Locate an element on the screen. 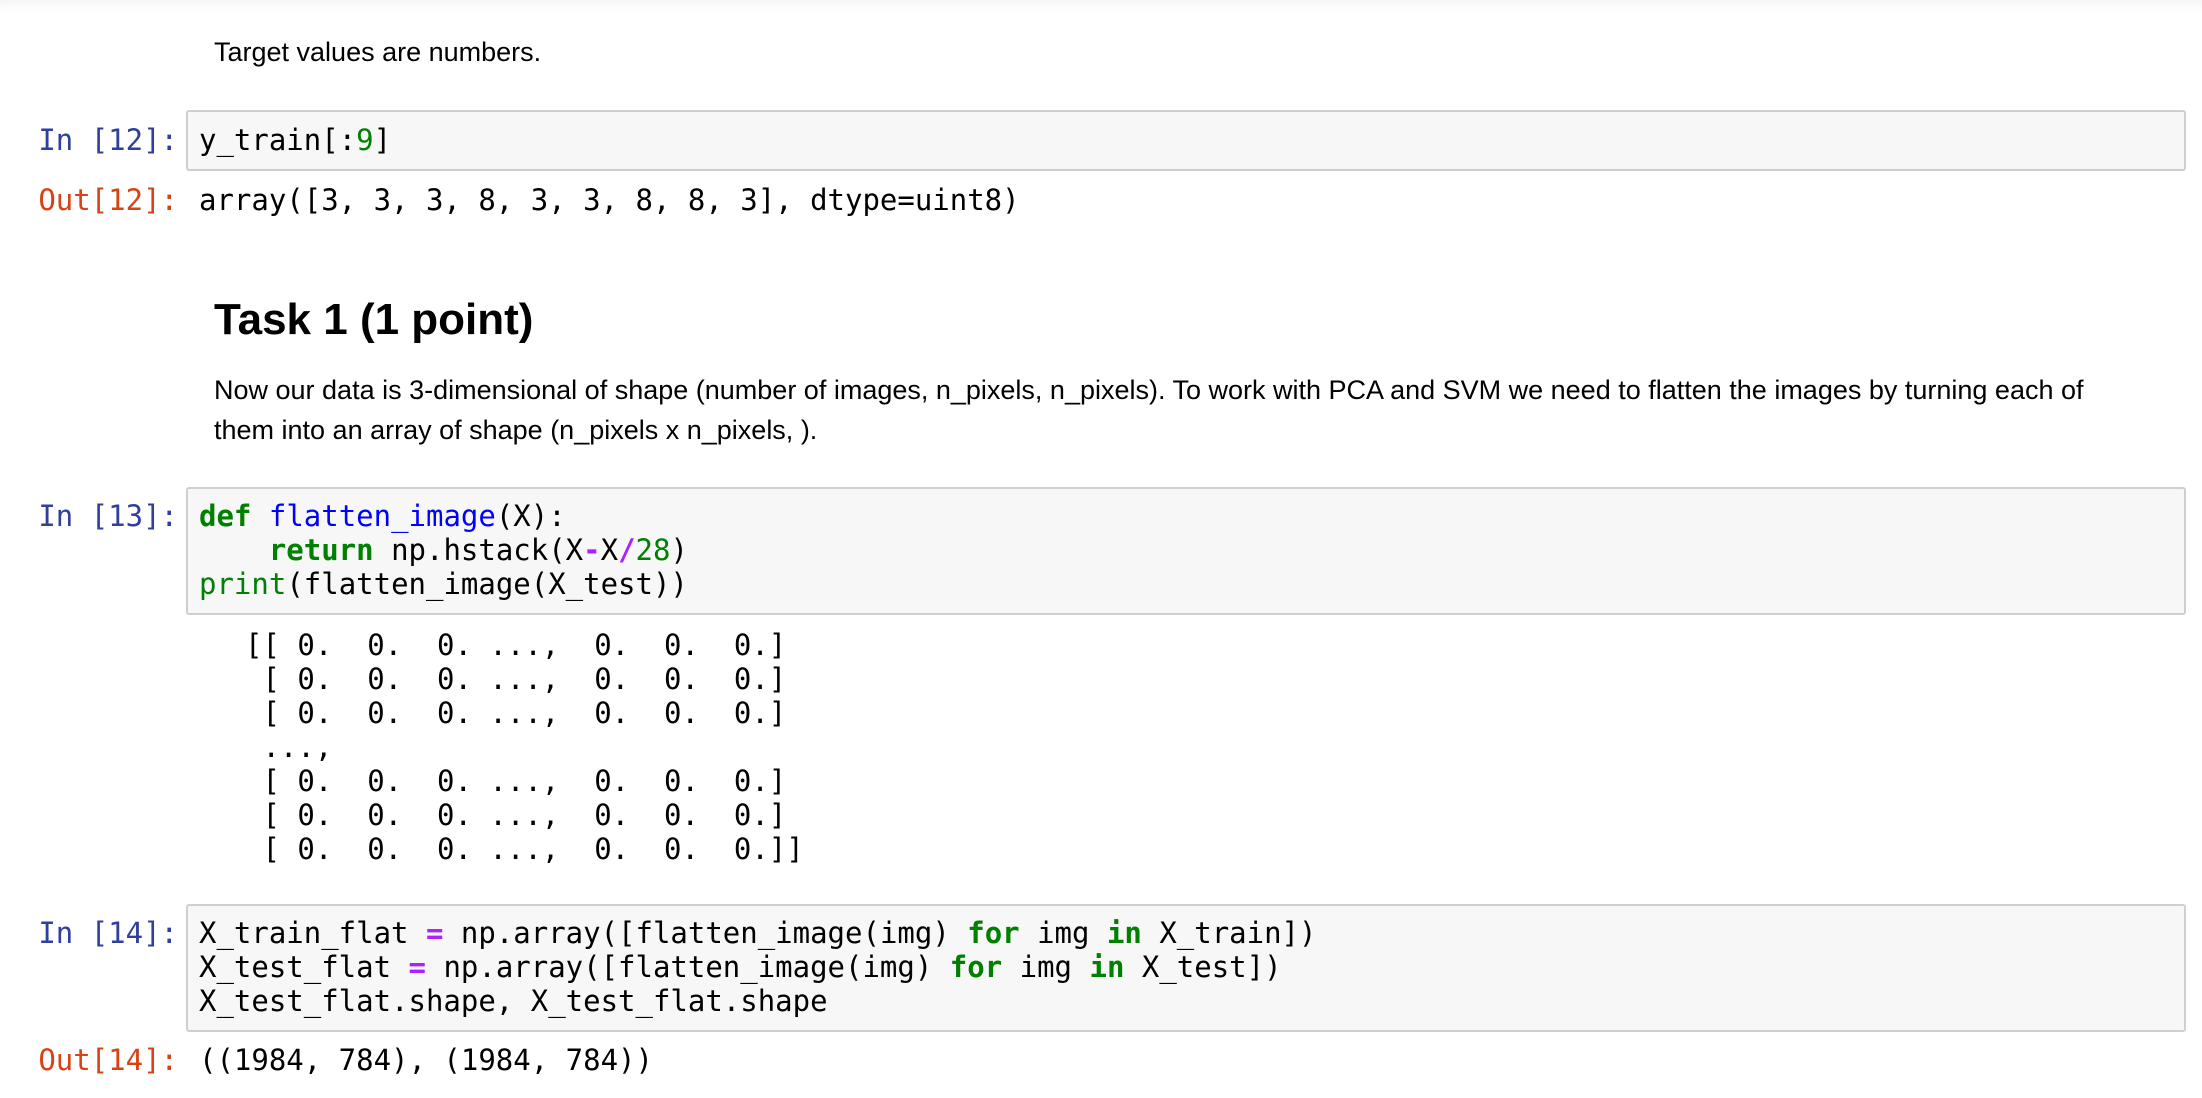  code-keyword: return is located at coordinates (321, 550).